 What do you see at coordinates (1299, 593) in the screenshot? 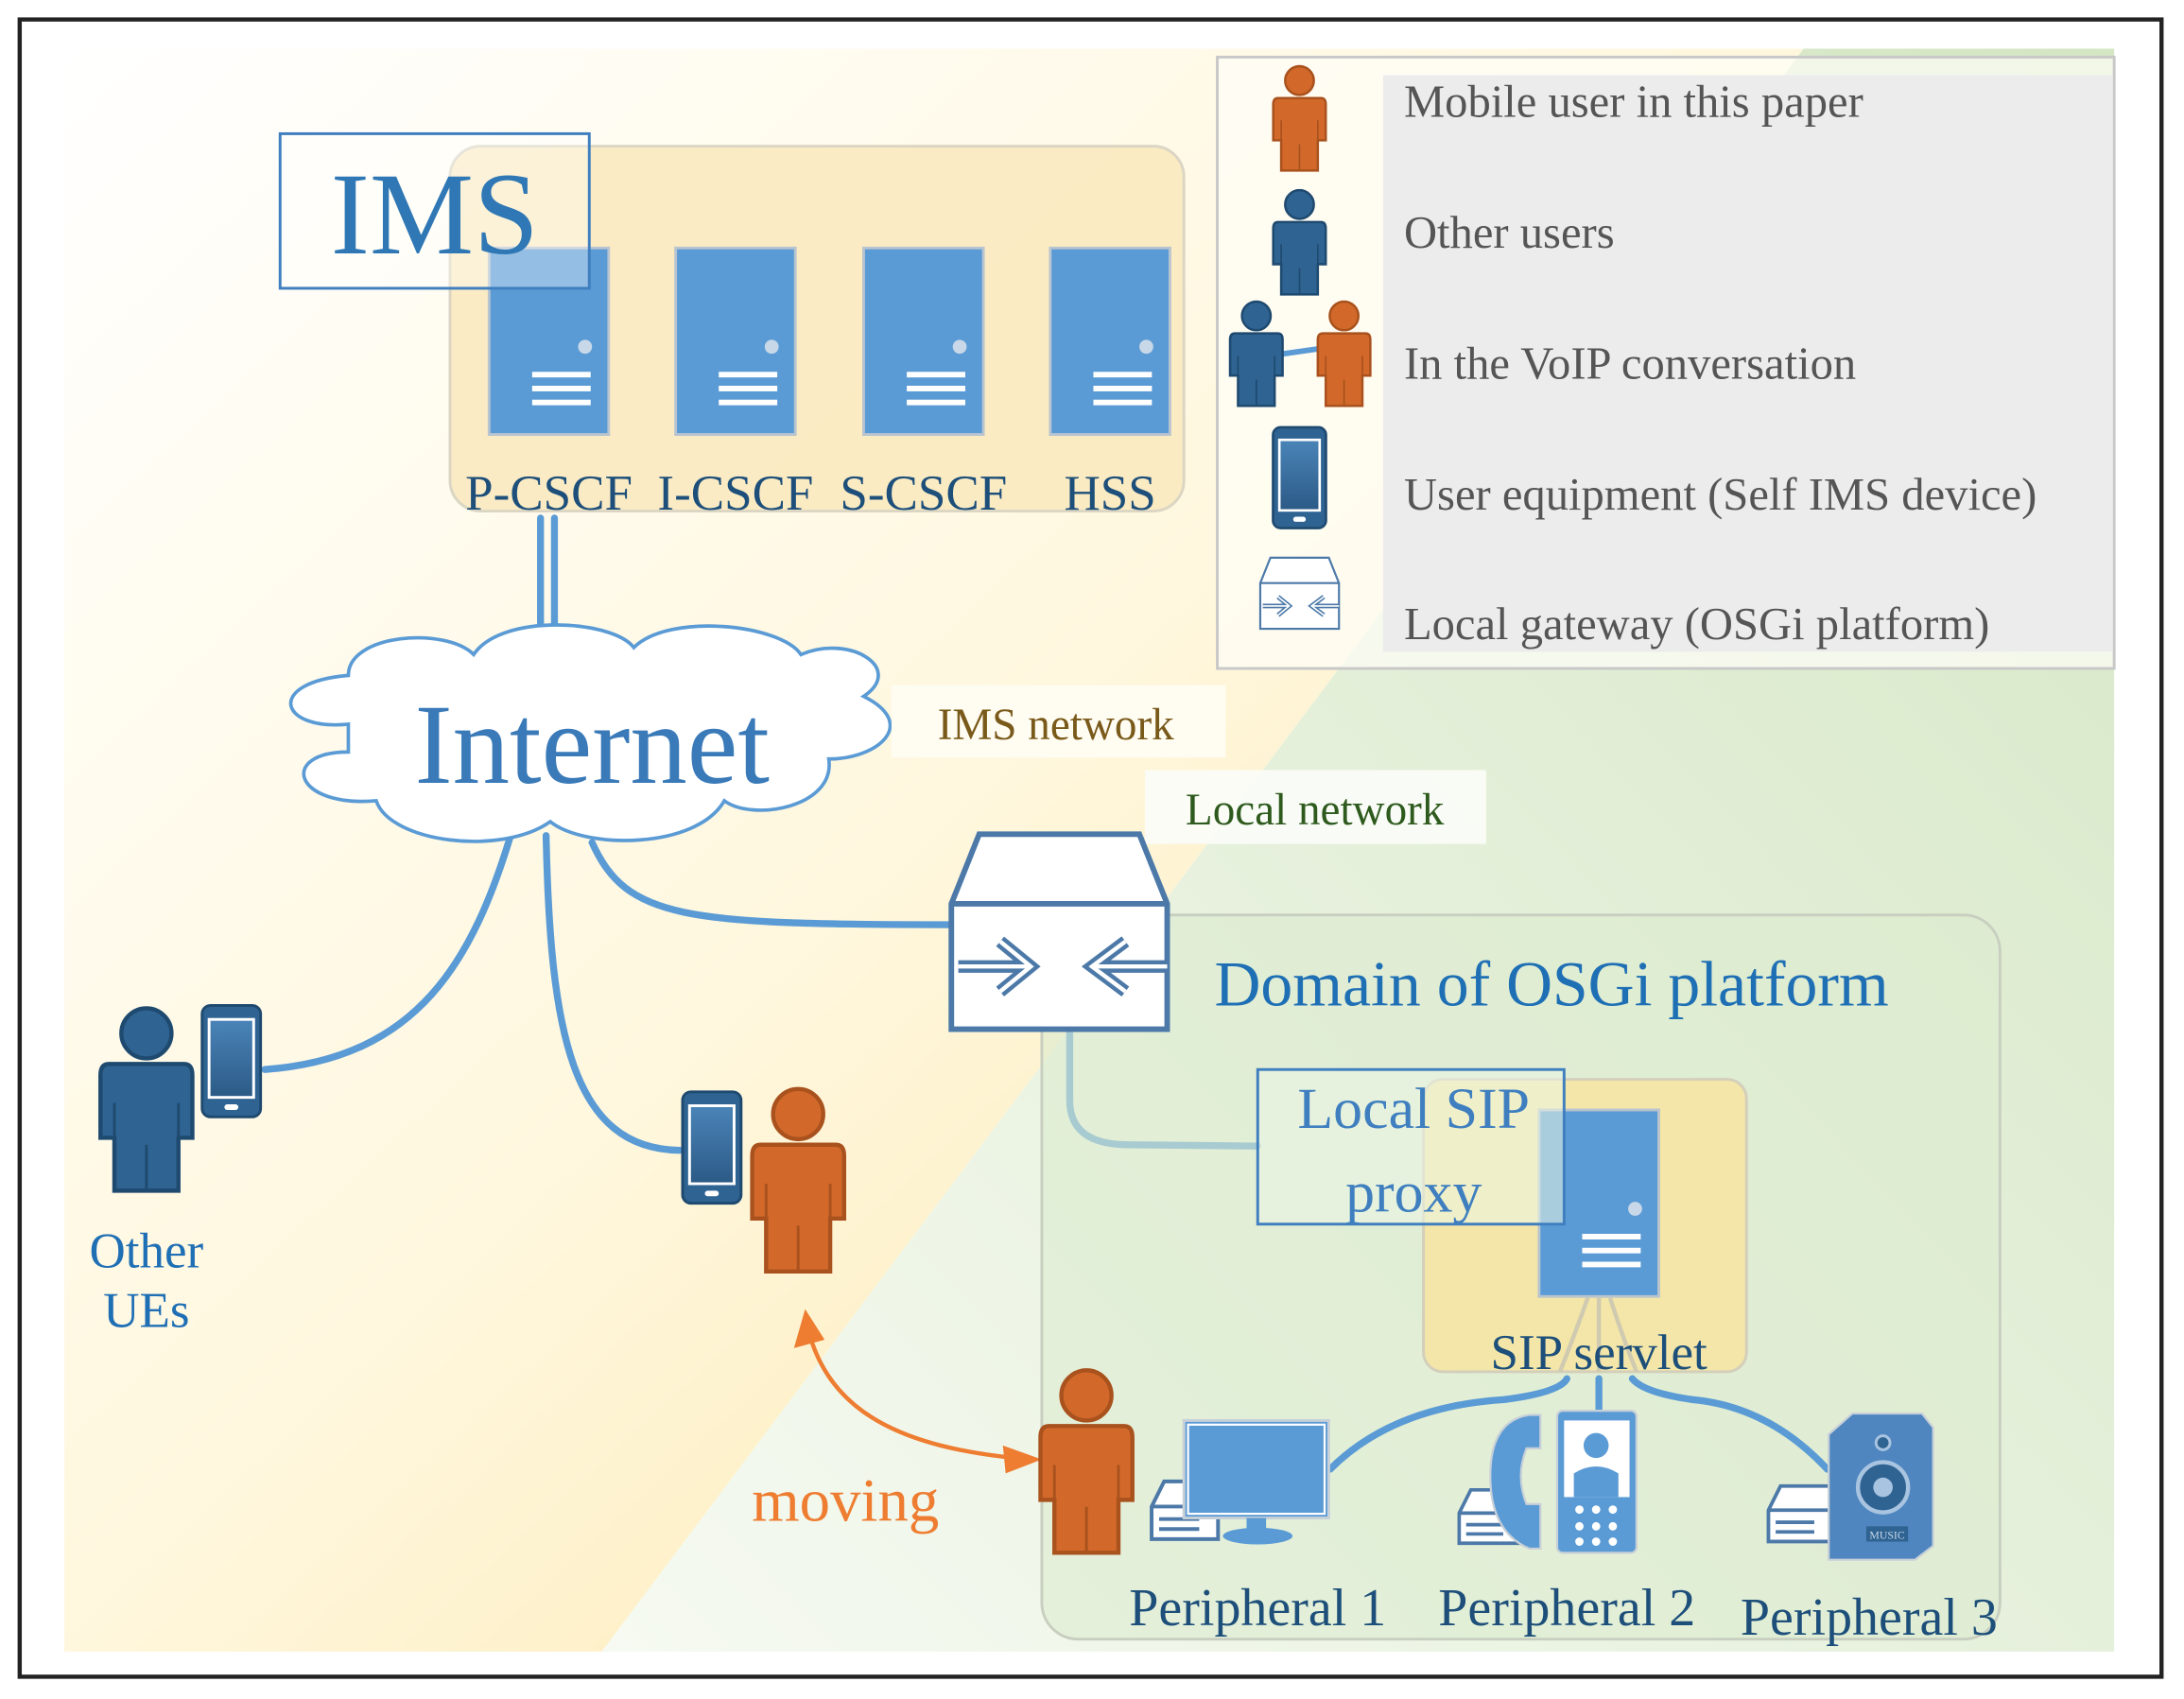
I see `legend-gateway-icon` at bounding box center [1299, 593].